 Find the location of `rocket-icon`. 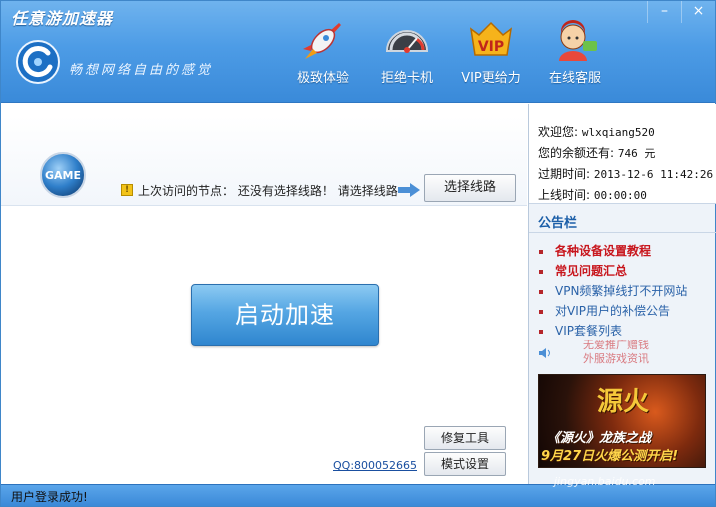

rocket-icon is located at coordinates (322, 41).